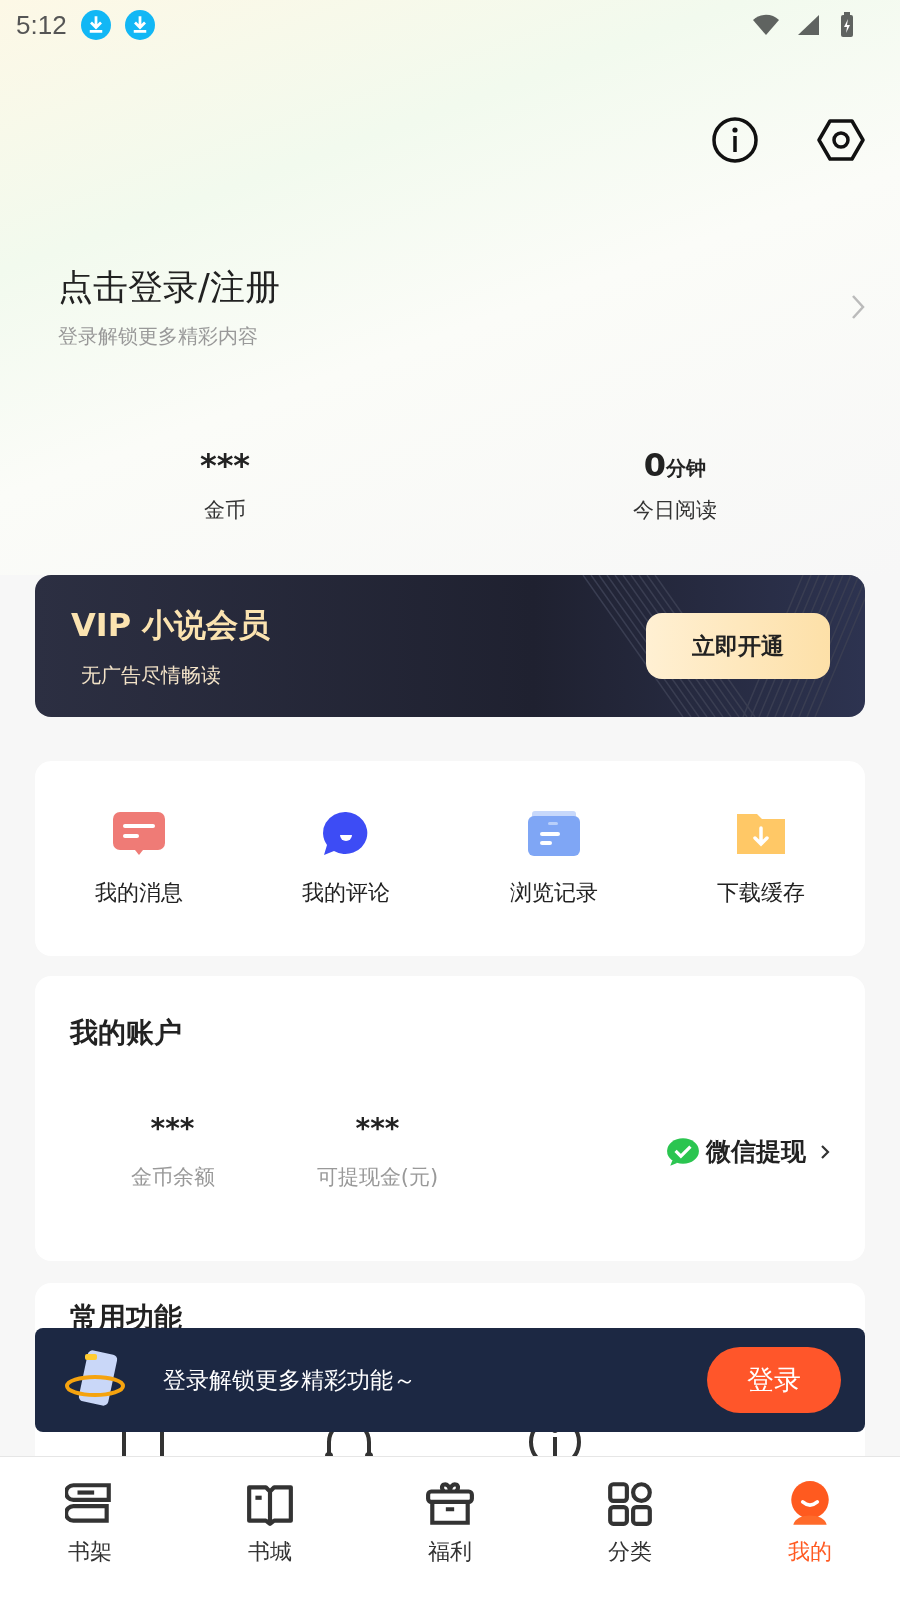 The height and width of the screenshot is (1600, 900). I want to click on account-label: 金币余额, so click(172, 1177).